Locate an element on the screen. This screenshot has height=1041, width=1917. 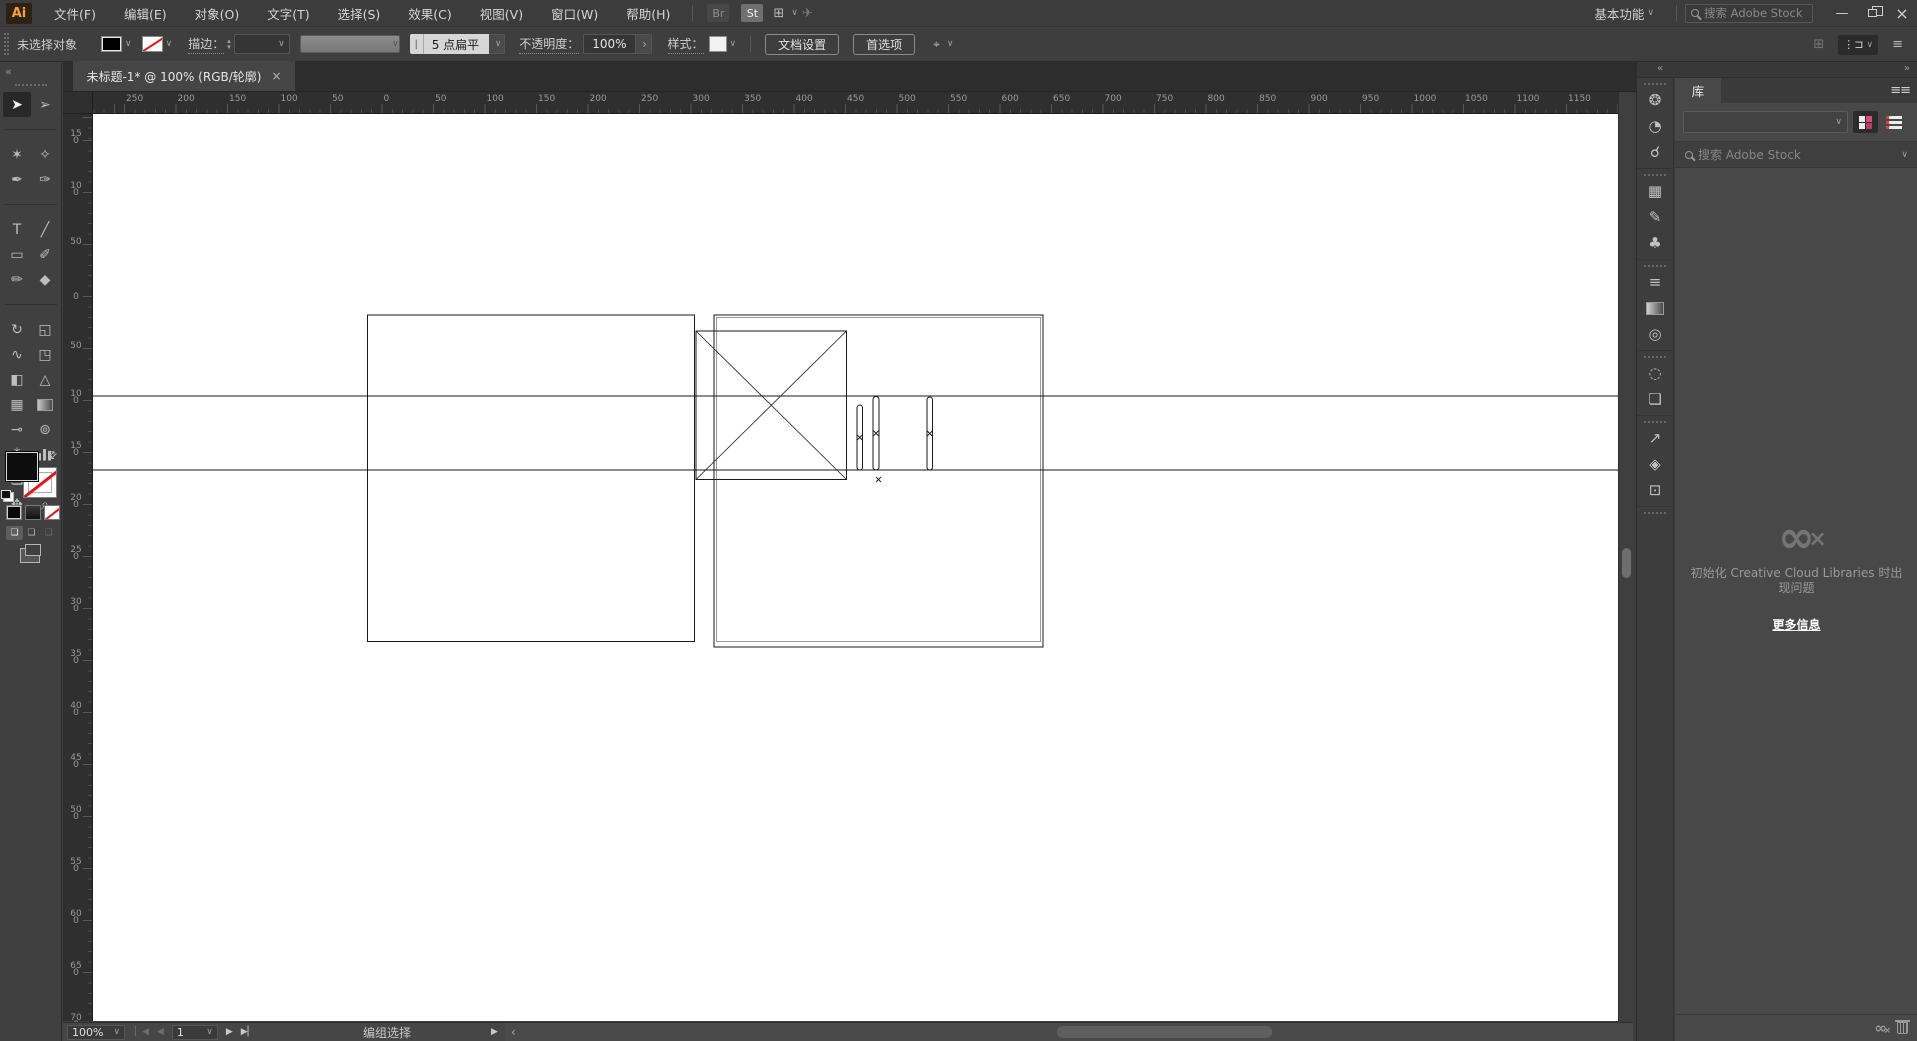
rotate-tool: ↻ is located at coordinates (17, 329).